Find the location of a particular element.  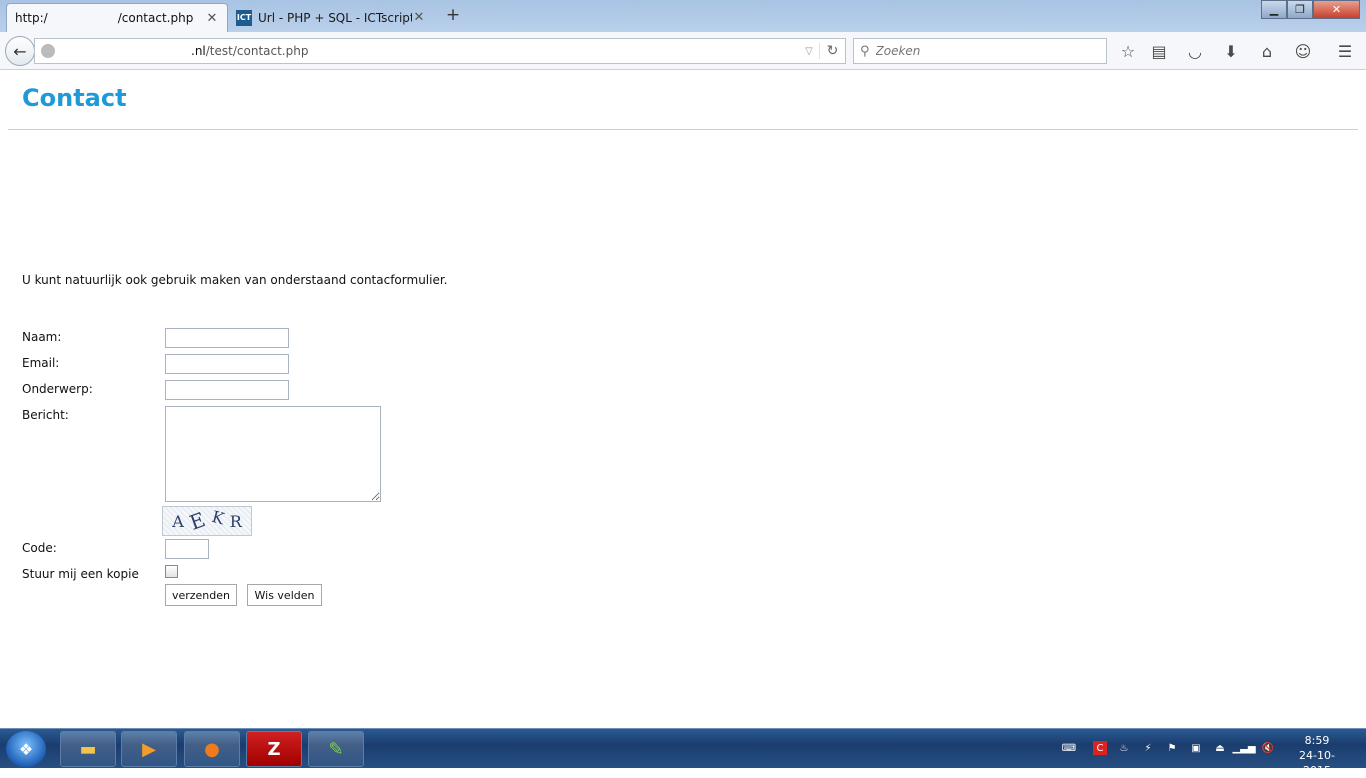

code-label: Code: is located at coordinates (39, 548).